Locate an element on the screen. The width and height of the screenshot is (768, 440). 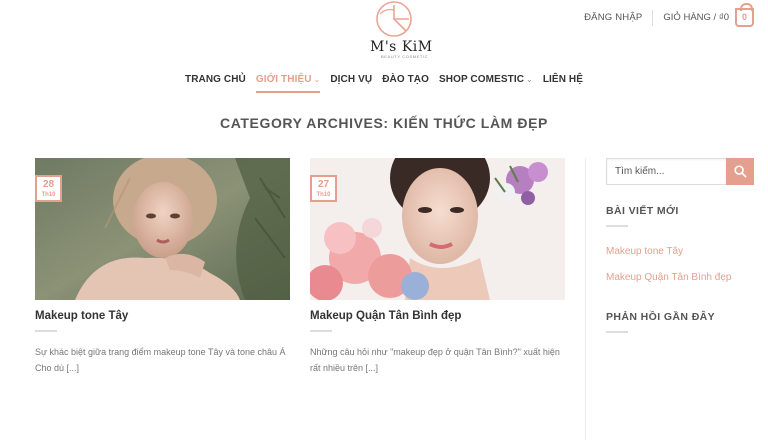
nav-item-label: LIÊN HỆ is located at coordinates (562, 79).